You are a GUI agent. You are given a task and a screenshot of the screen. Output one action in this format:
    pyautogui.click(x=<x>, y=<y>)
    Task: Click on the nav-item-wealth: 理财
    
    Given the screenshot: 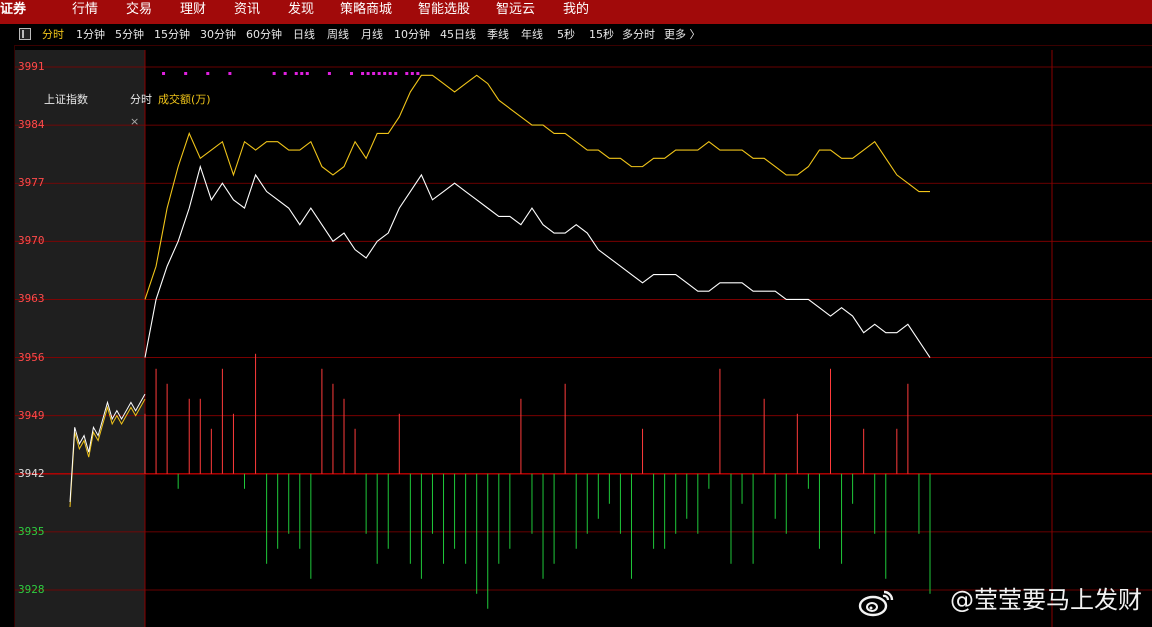 What is the action you would take?
    pyautogui.click(x=193, y=11)
    